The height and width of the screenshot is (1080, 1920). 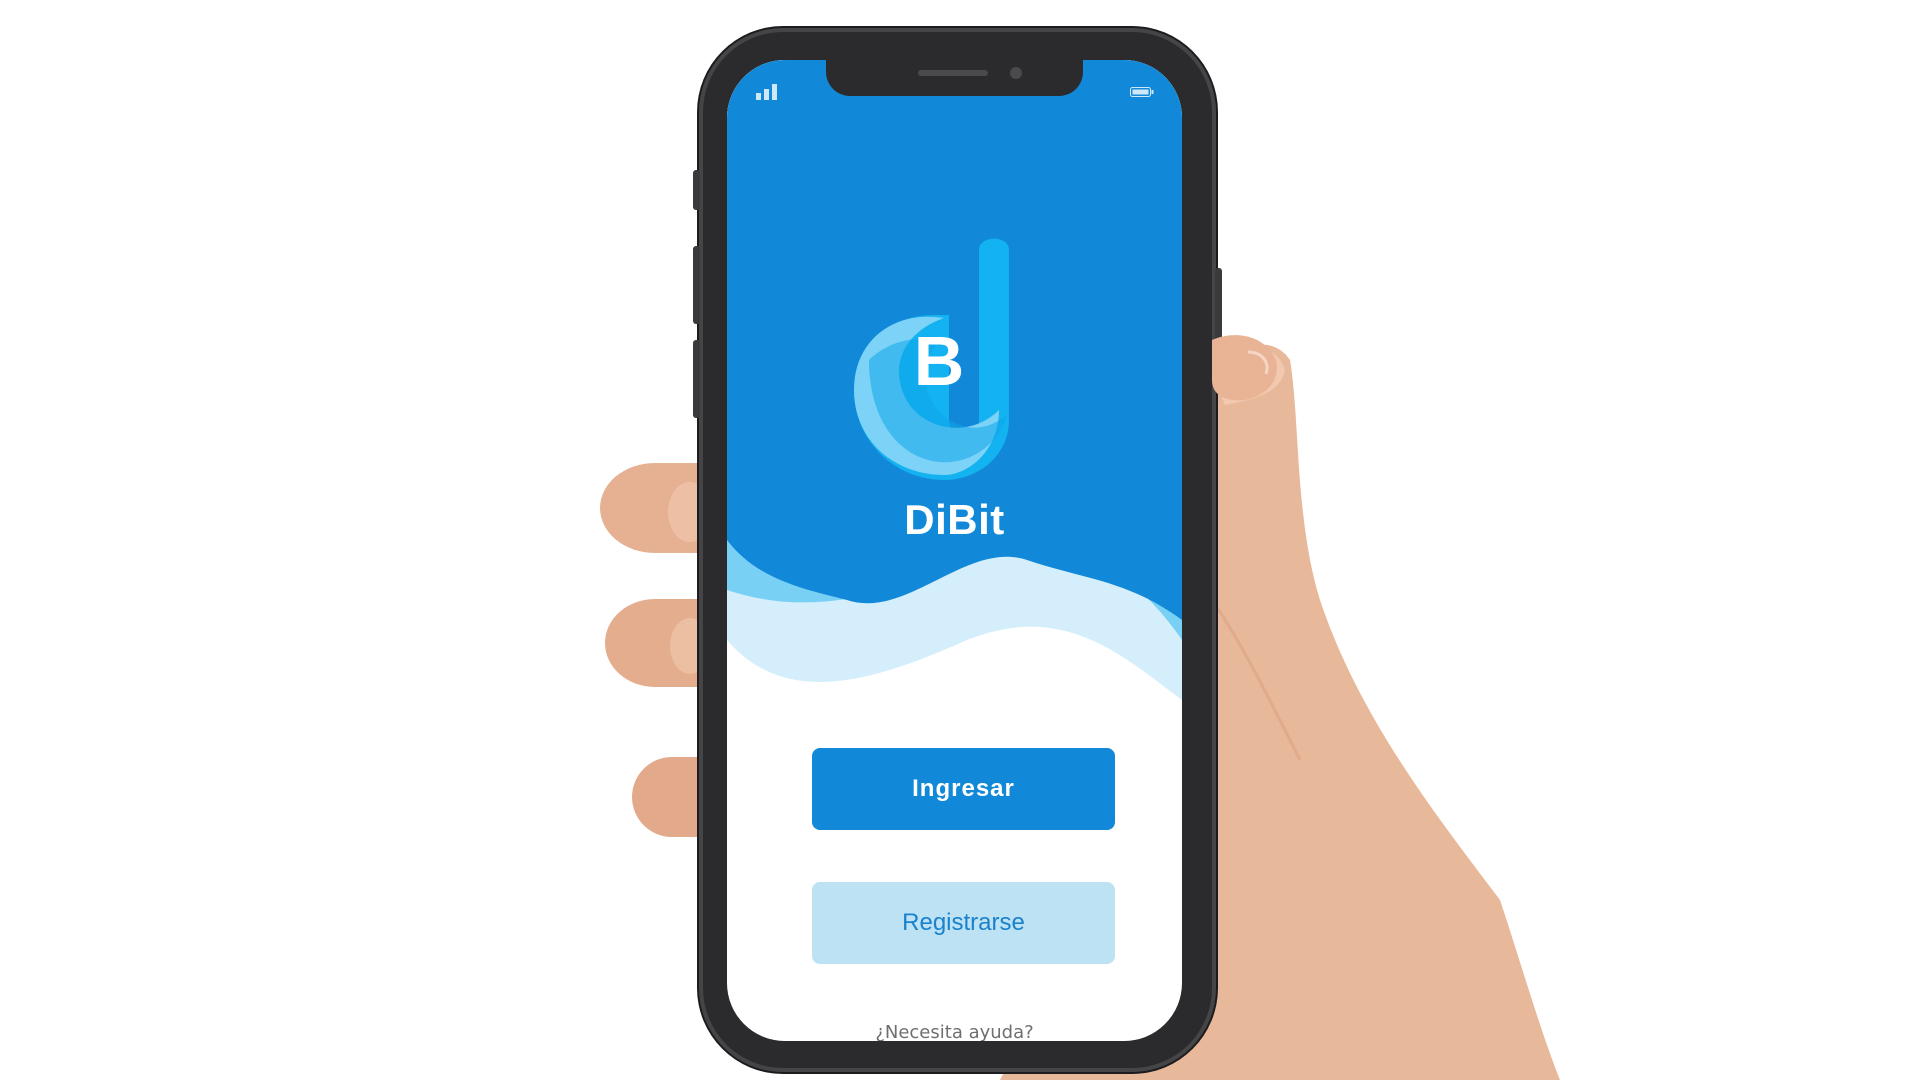 What do you see at coordinates (954, 78) in the screenshot?
I see `phone-notch` at bounding box center [954, 78].